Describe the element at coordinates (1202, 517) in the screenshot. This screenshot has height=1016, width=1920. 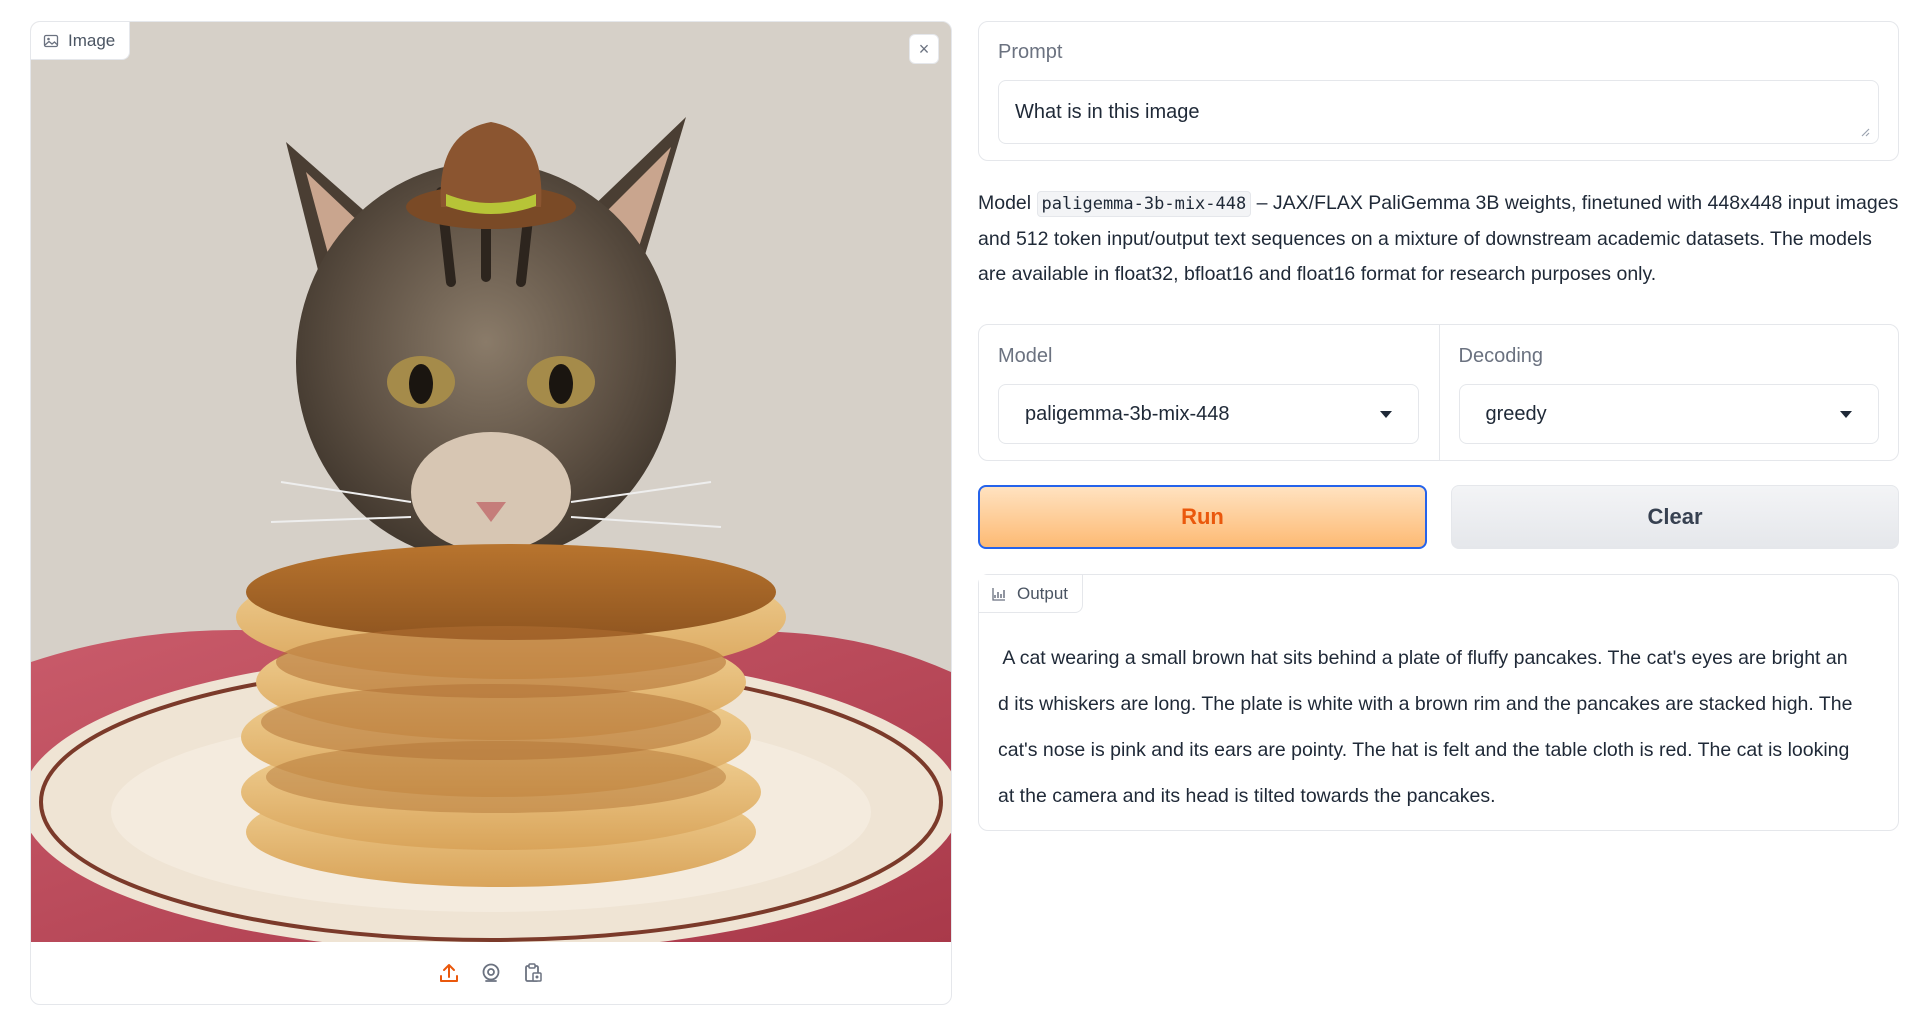
I see `run-button: Run` at that location.